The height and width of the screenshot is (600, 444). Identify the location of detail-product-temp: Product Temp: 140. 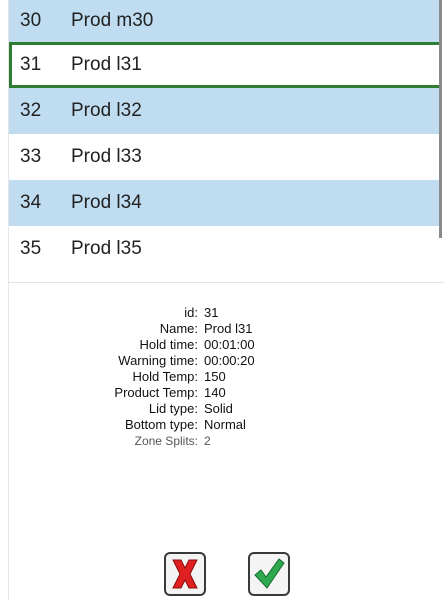
(222, 393).